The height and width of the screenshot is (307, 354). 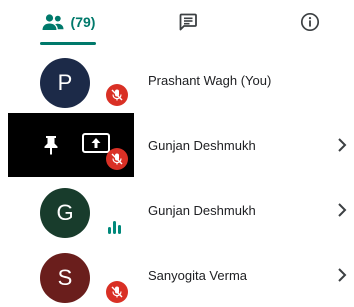 I want to click on info-icon, so click(x=310, y=22).